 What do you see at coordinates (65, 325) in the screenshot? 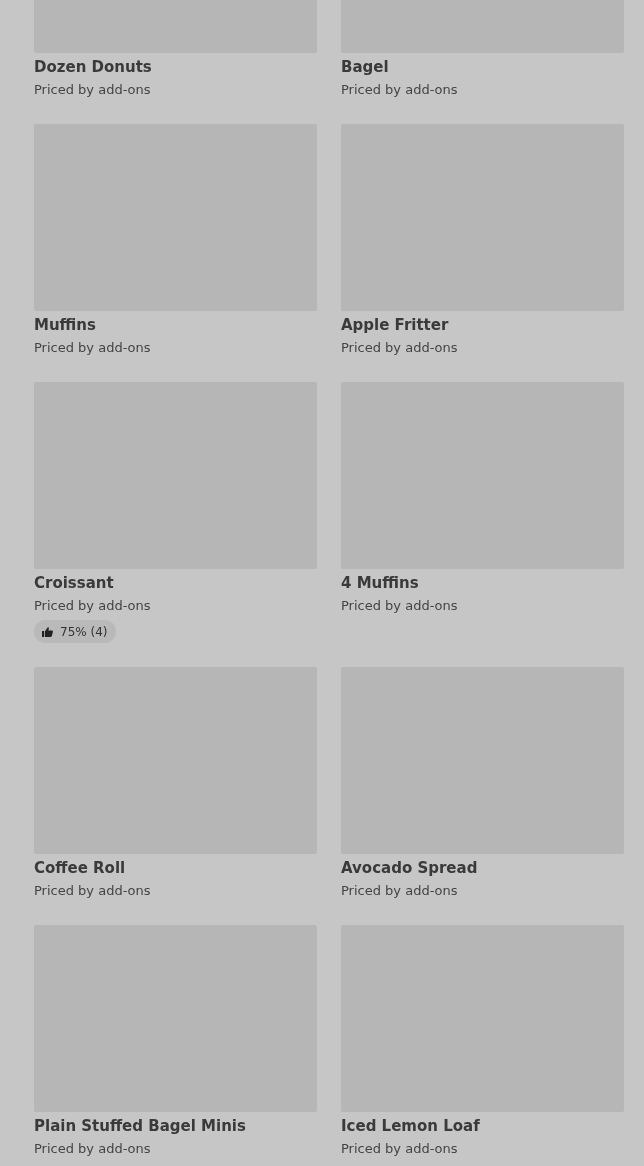
I see `item-name: Muffins` at bounding box center [65, 325].